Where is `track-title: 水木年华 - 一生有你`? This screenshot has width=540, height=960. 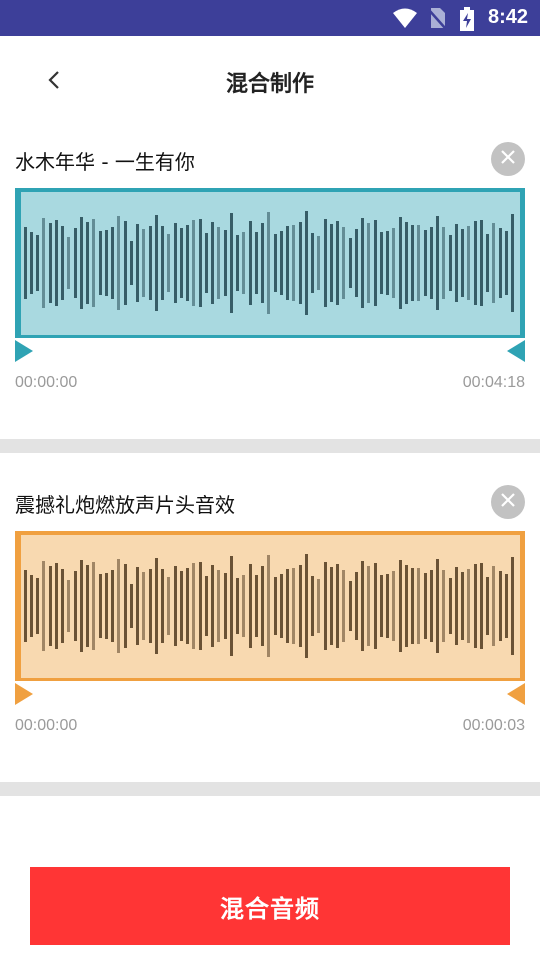
track-title: 水木年华 - 一生有你 is located at coordinates (105, 162).